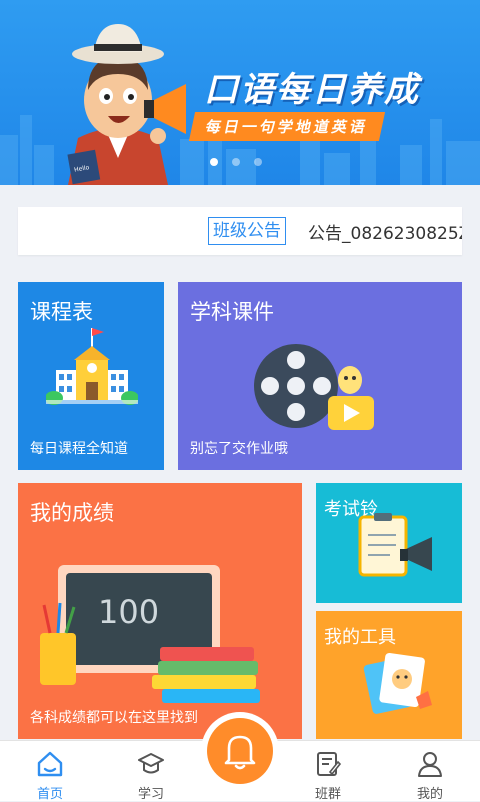 The width and height of the screenshot is (480, 802). I want to click on courseware-subtitle: 别忘了交作业哦, so click(239, 449).